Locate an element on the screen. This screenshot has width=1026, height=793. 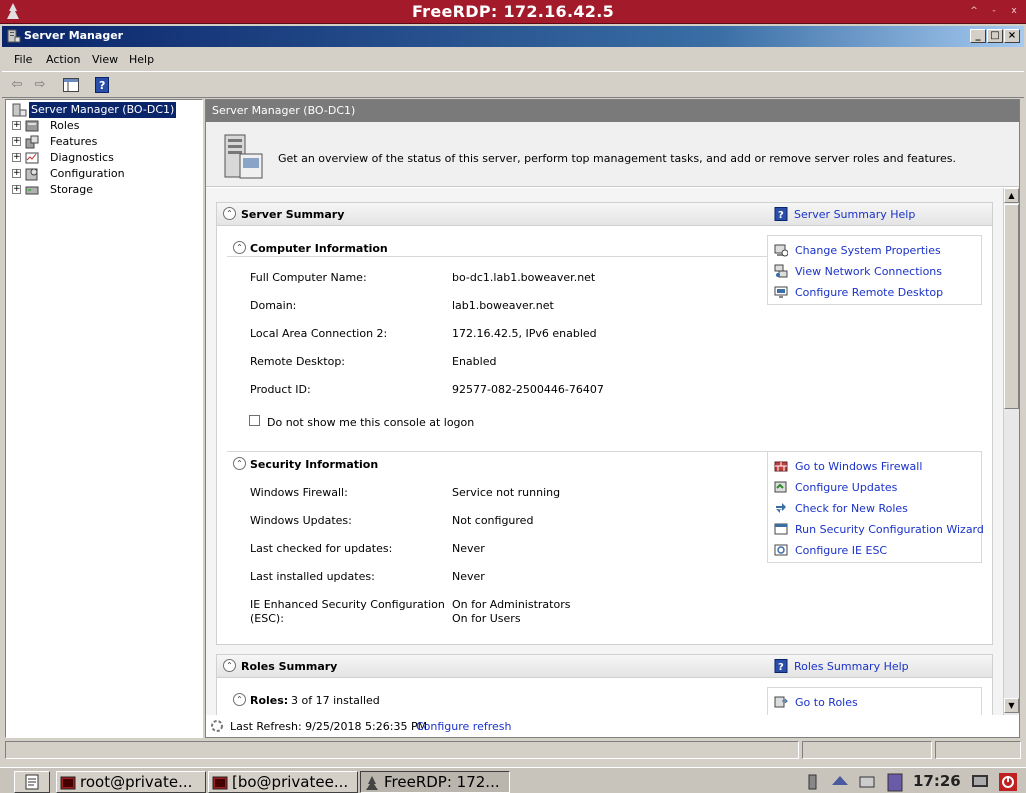
tray-drive-icon is located at coordinates (867, 782).